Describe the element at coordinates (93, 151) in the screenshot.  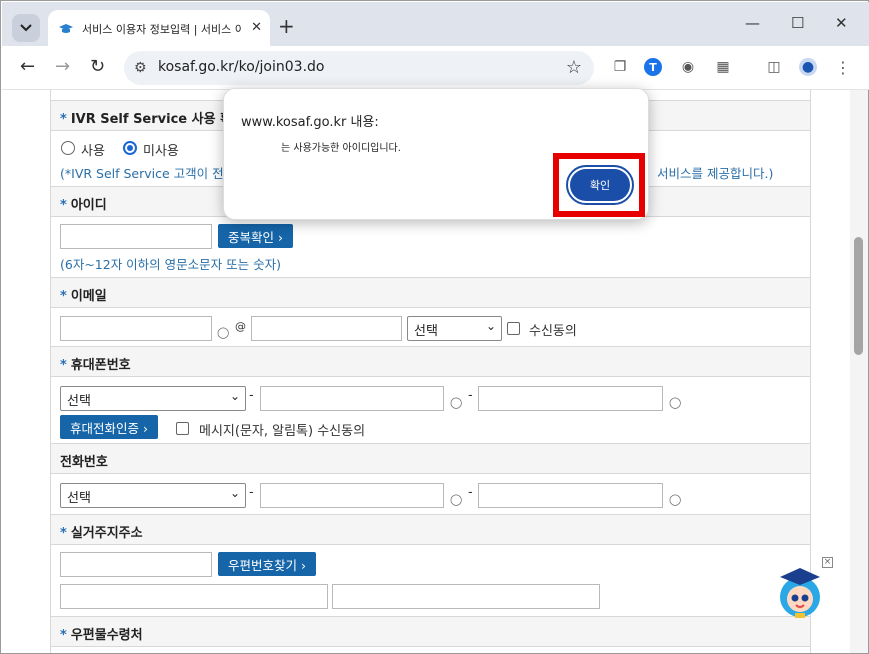
I see `ivr-use-label: 사용` at that location.